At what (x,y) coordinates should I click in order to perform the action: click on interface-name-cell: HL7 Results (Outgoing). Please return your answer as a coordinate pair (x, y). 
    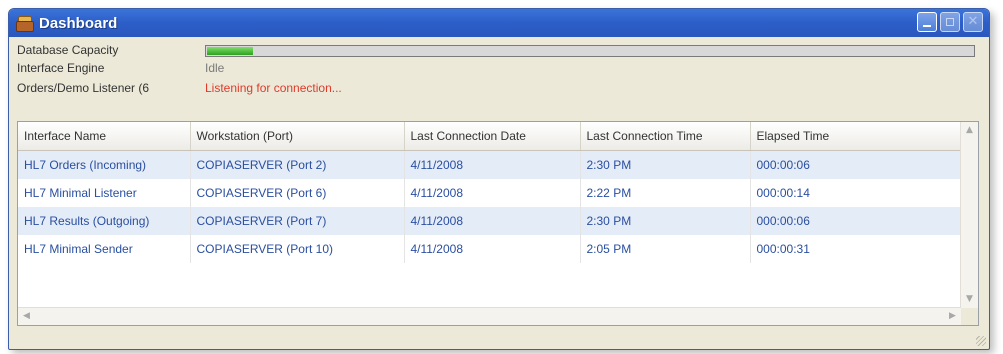
    Looking at the image, I should click on (104, 221).